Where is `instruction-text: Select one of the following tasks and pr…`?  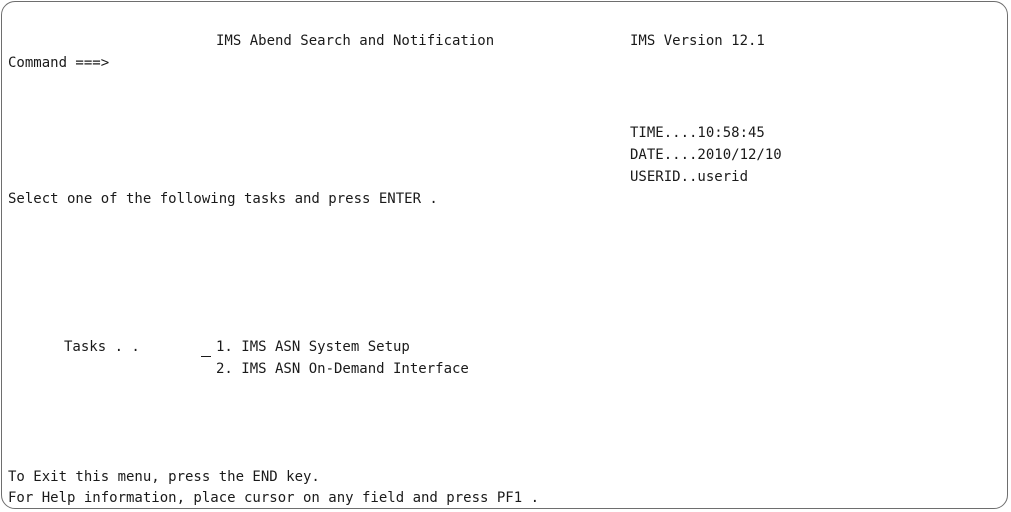 instruction-text: Select one of the following tasks and pr… is located at coordinates (223, 199).